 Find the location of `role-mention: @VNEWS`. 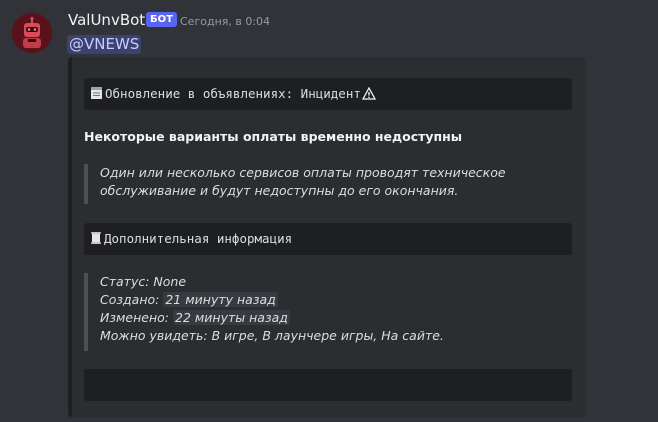

role-mention: @VNEWS is located at coordinates (104, 44).